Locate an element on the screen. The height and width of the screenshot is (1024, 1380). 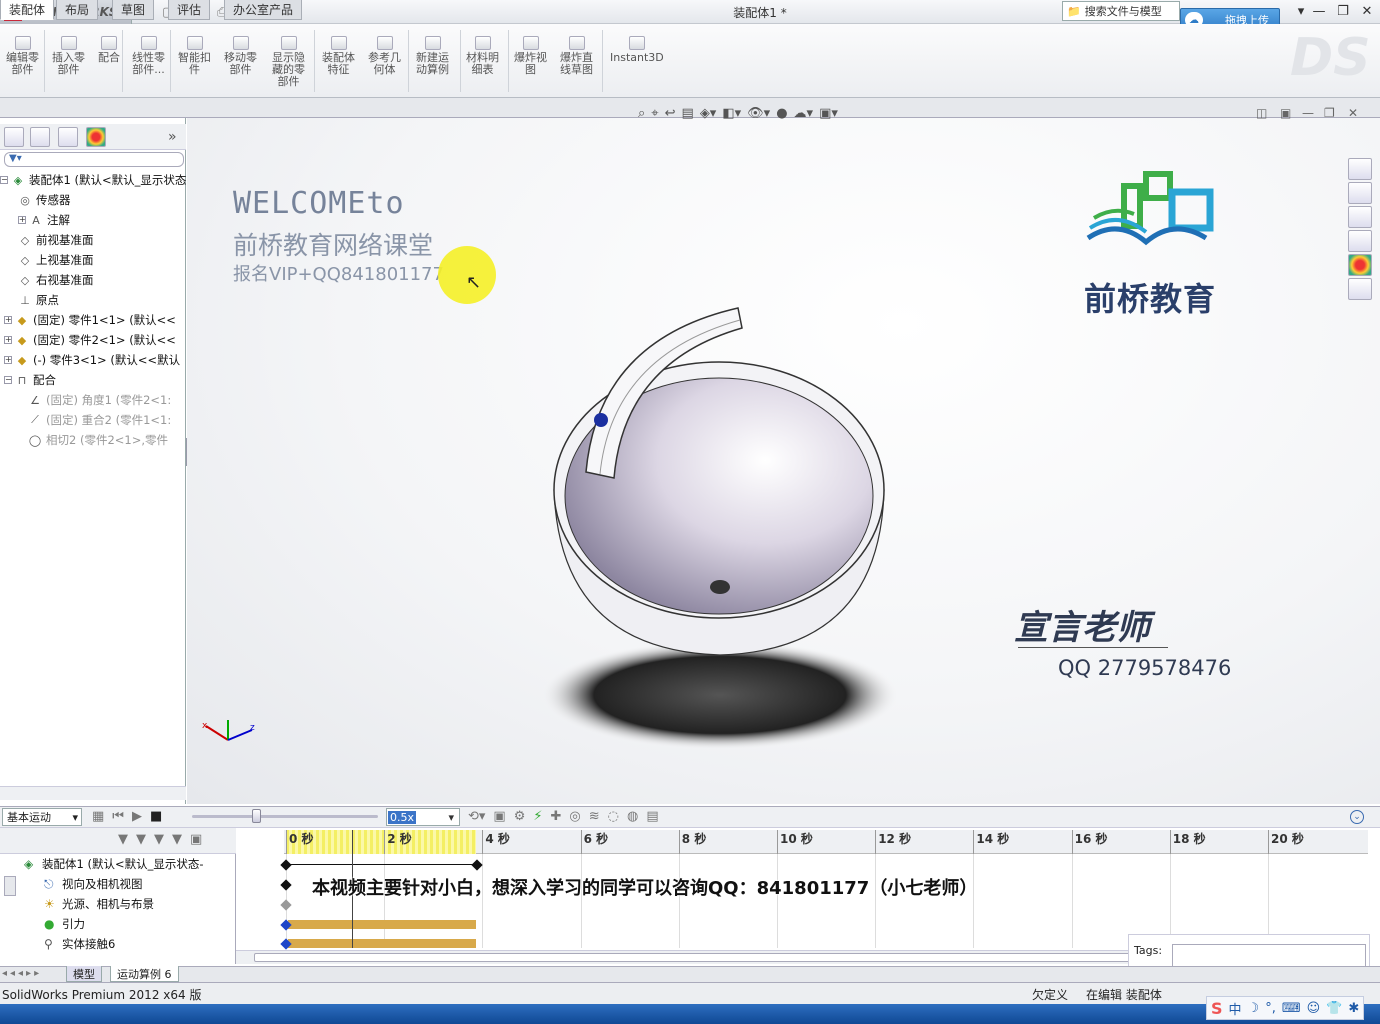
filter-selected-icon: ▼ is located at coordinates (159, 839).